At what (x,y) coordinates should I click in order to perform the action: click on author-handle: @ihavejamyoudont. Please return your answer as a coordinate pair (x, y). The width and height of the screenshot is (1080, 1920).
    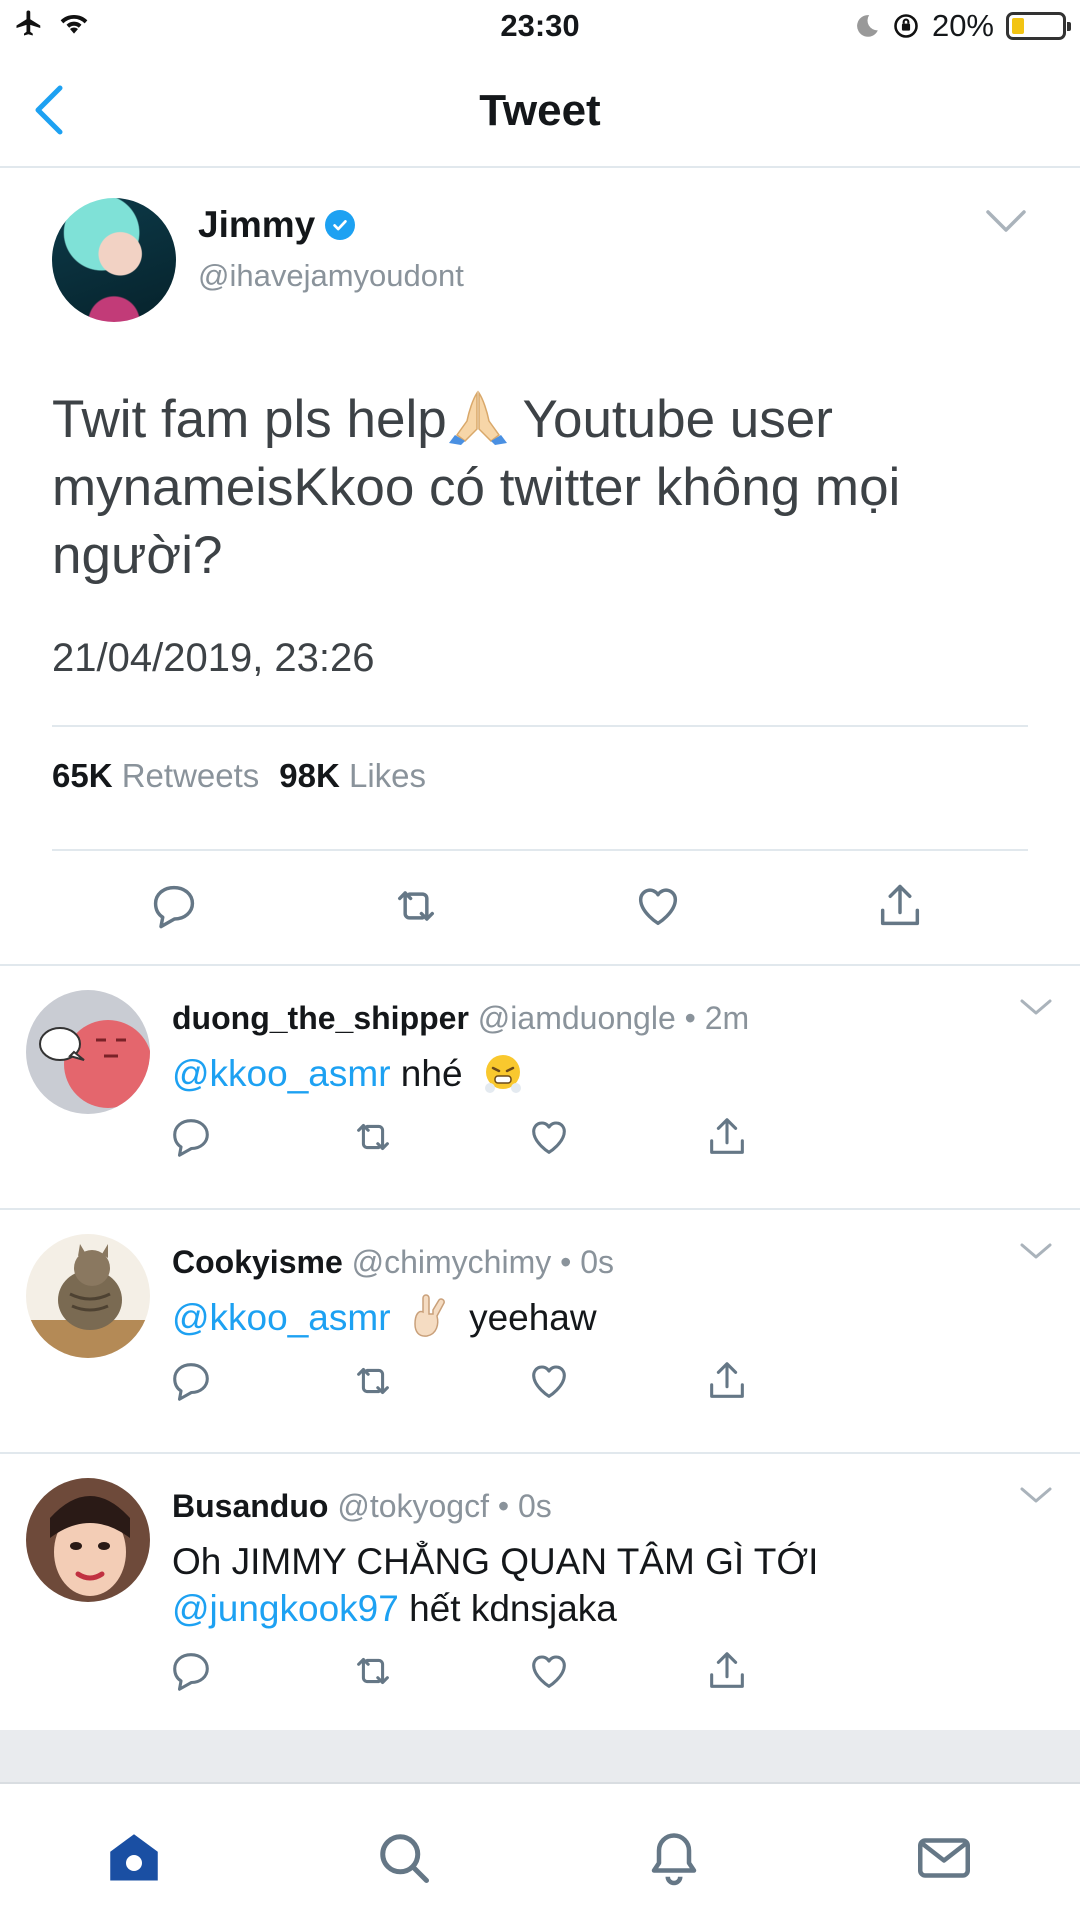
    Looking at the image, I should click on (331, 275).